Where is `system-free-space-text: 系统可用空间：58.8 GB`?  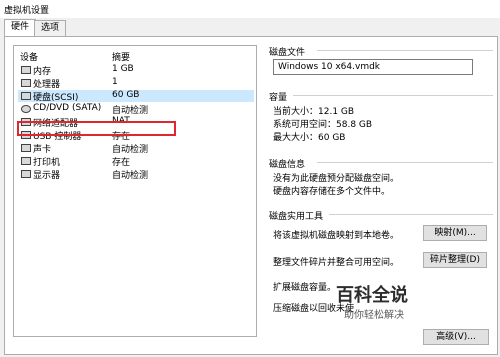
system-free-space-text: 系统可用空间：58.8 GB is located at coordinates (323, 125).